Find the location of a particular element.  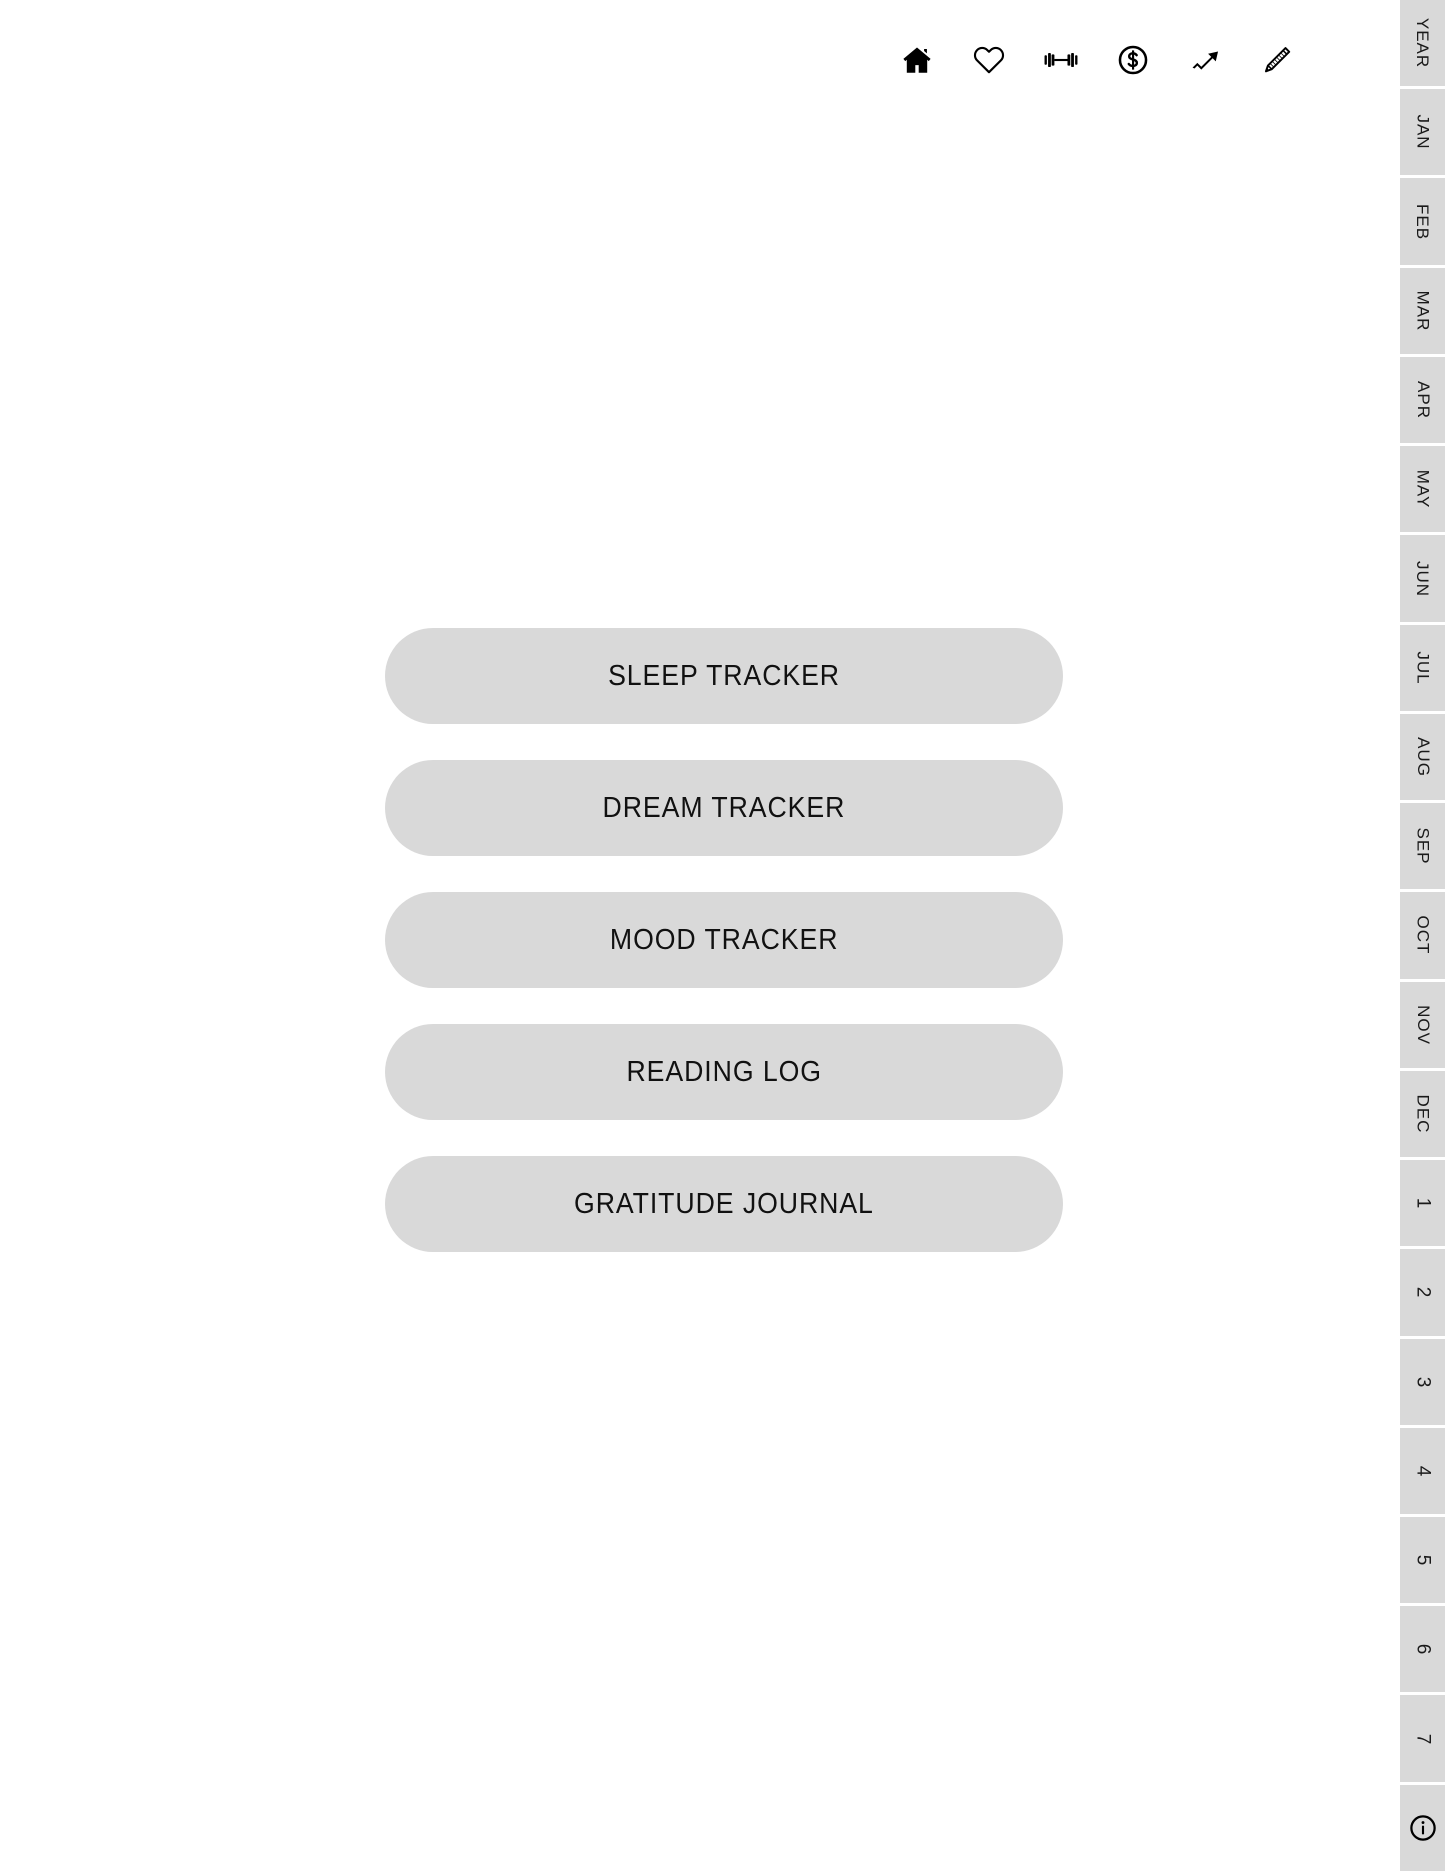

gratitude-journal-button: GRATITUDE JOURNAL is located at coordinates (724, 1204).